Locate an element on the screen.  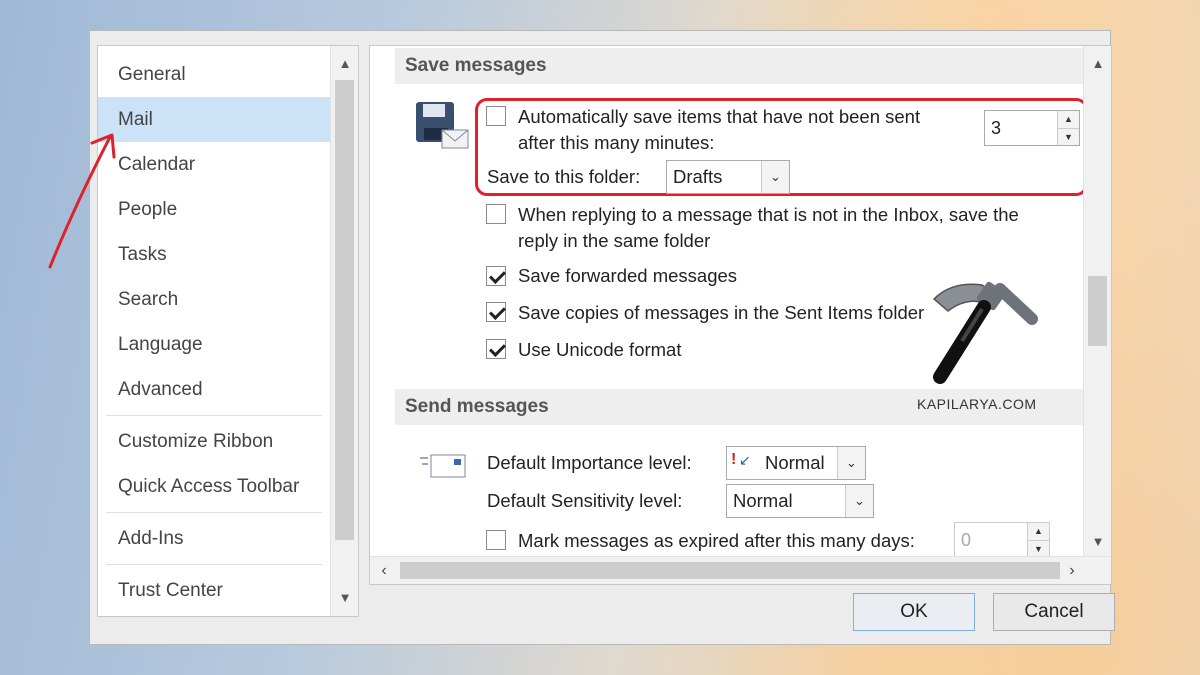
nav-item-people: People is located at coordinates (214, 209).